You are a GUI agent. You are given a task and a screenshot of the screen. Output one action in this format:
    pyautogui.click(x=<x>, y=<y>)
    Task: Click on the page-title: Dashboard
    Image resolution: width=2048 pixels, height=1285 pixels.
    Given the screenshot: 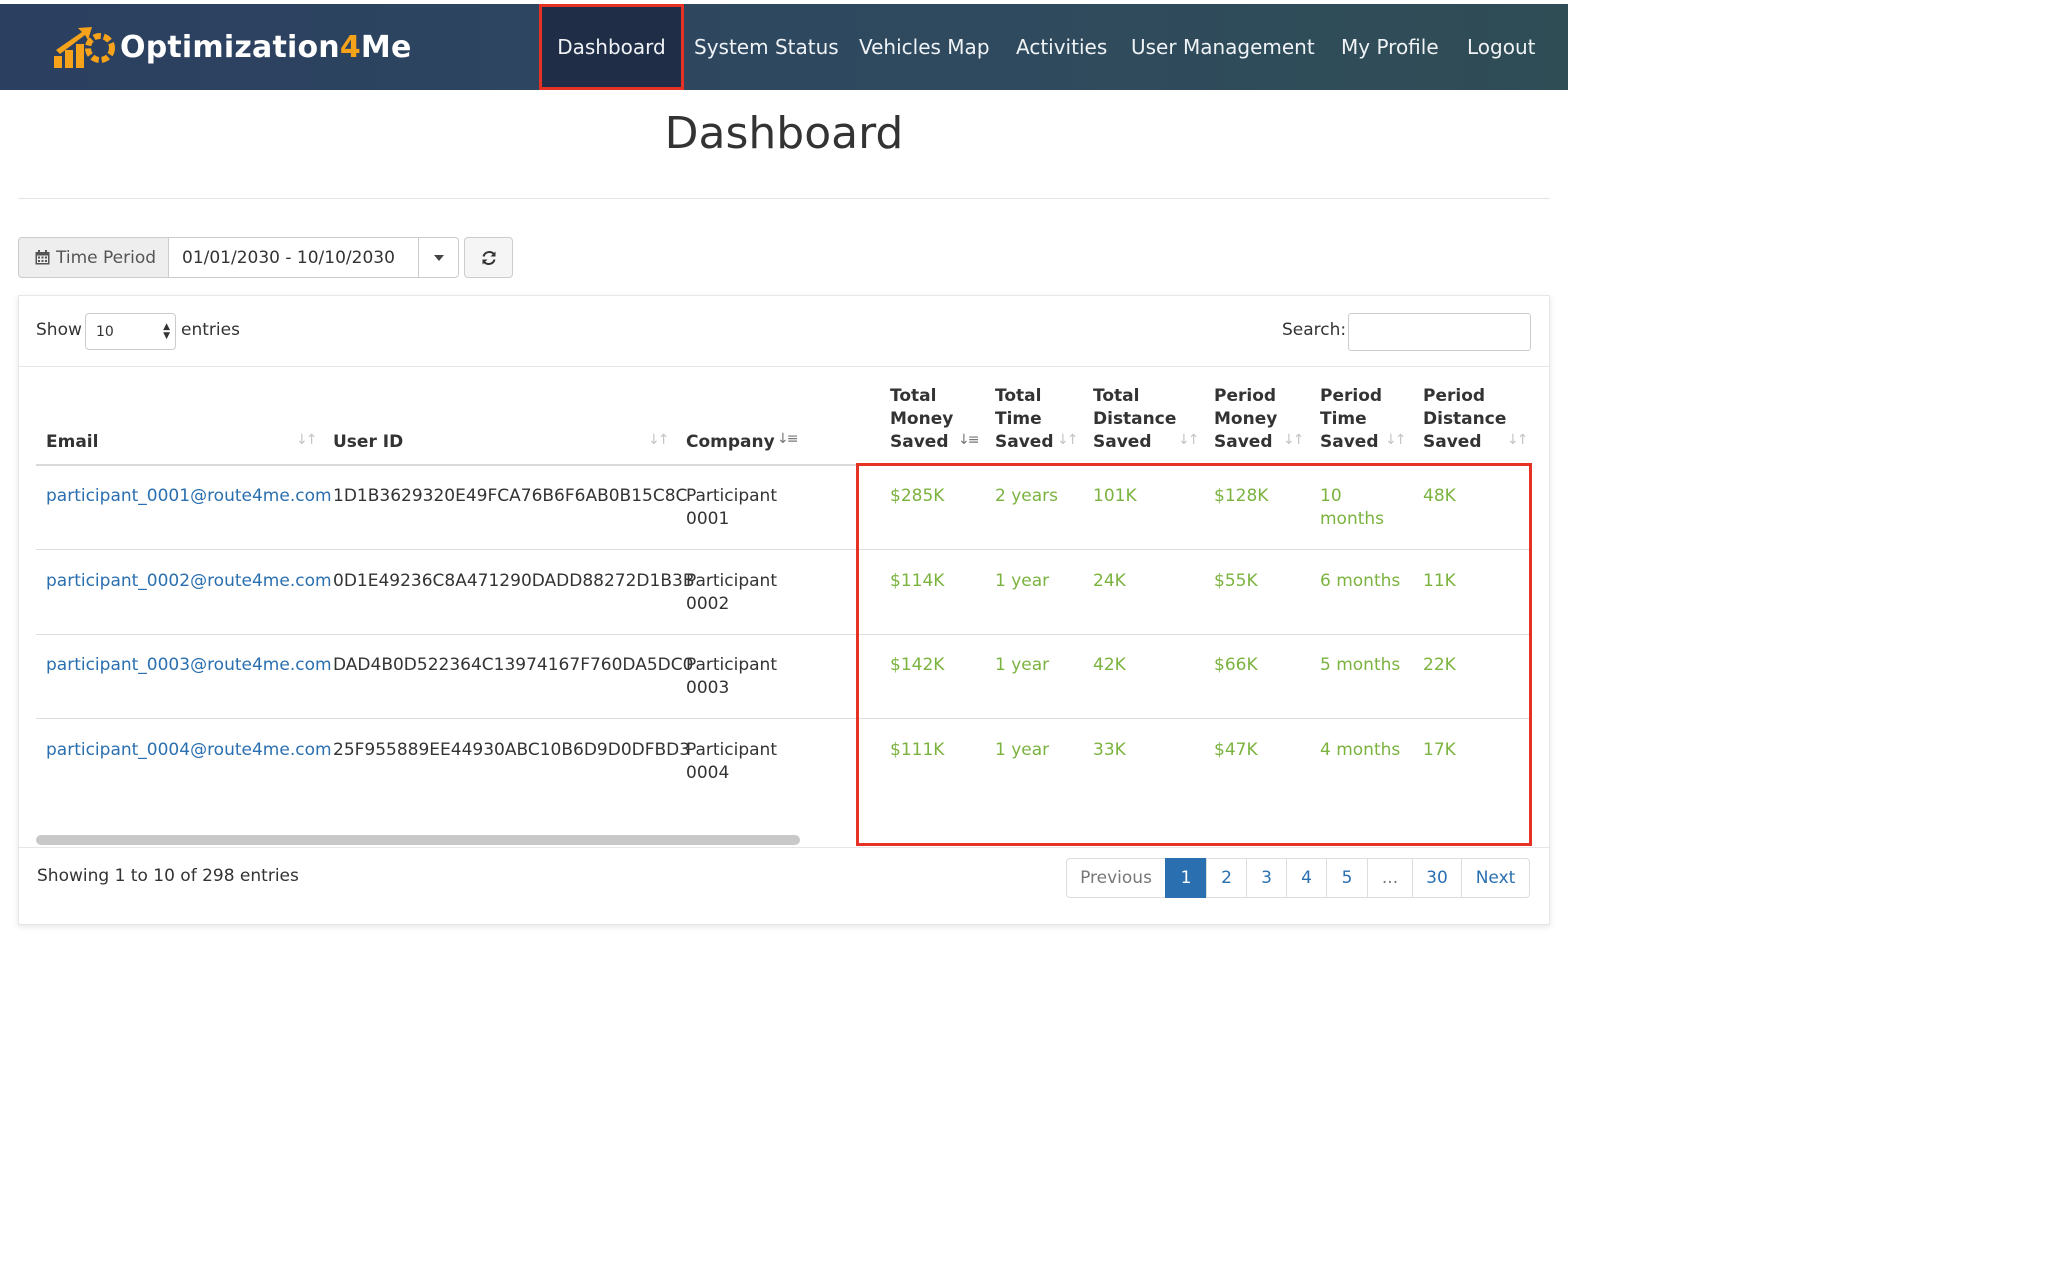 What is the action you would take?
    pyautogui.click(x=784, y=133)
    